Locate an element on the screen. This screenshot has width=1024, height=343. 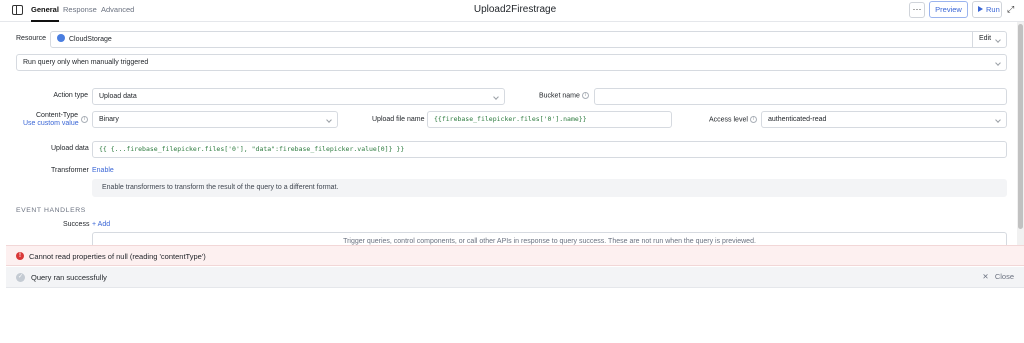
trigger-mode-value: Run query only when manually triggered is located at coordinates (86, 62).